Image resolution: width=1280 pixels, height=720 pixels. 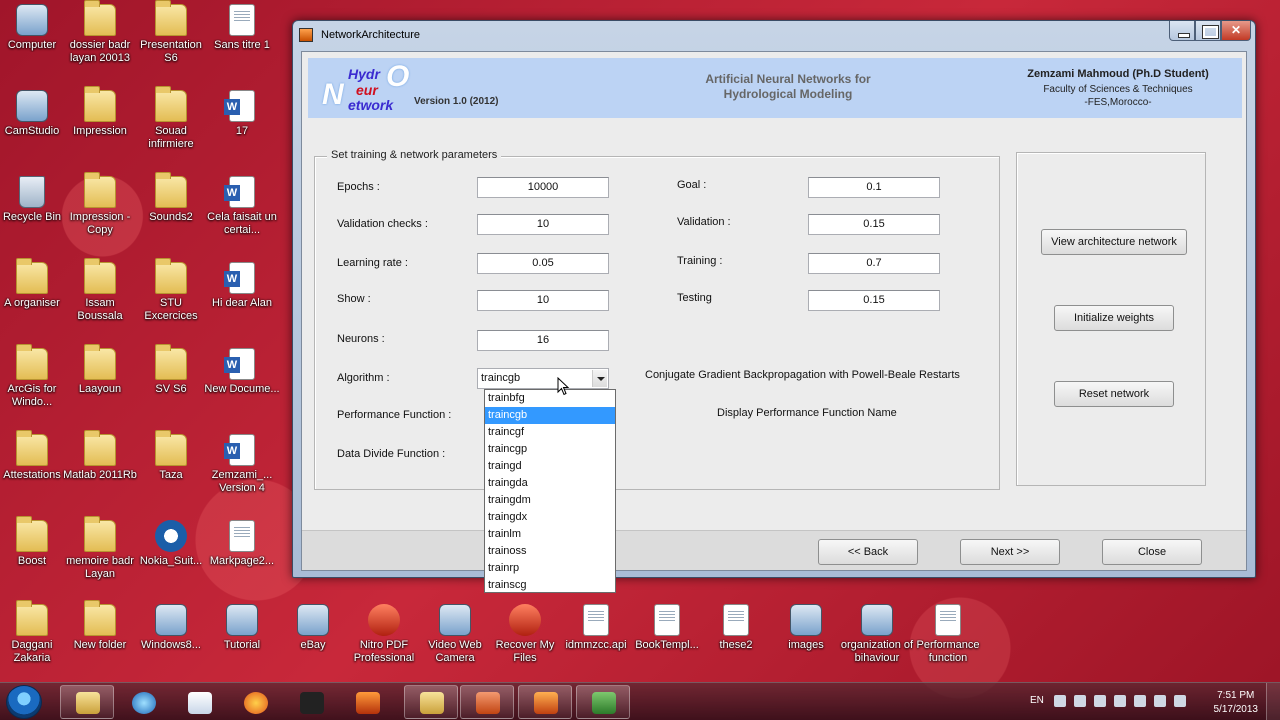 I want to click on algorithm-option: traincgb, so click(x=550, y=415).